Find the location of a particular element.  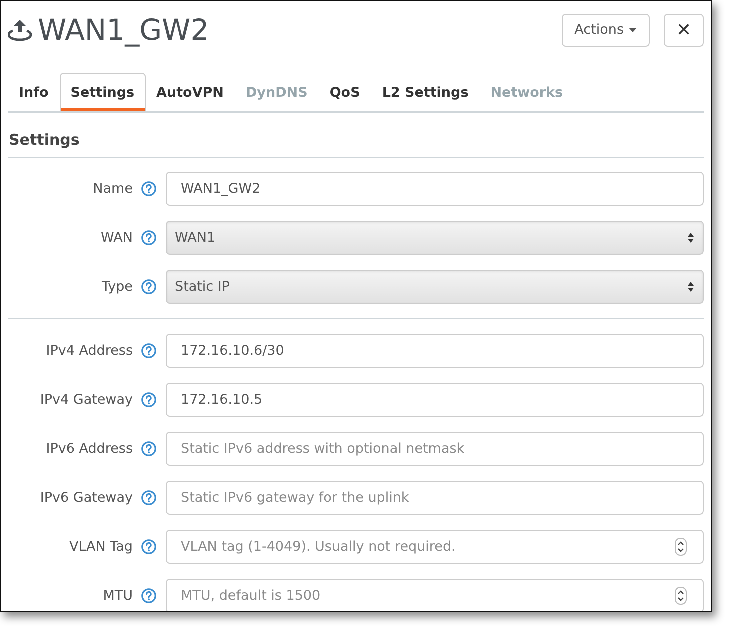

field-label: Type is located at coordinates (117, 286).